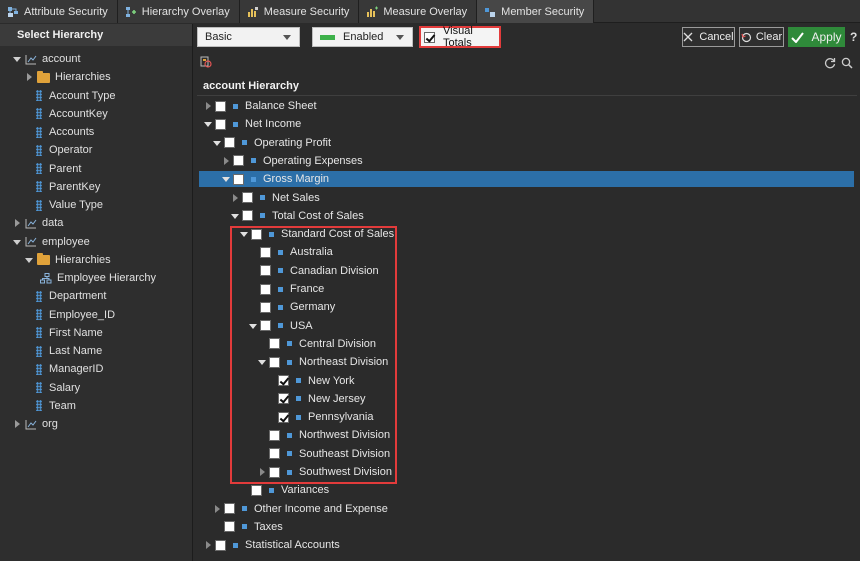  Describe the element at coordinates (429, 37) in the screenshot. I see `visual-totals-checkbox` at that location.